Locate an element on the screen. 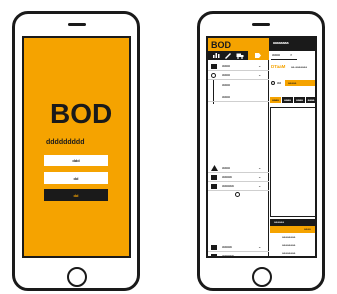 The image size is (337, 294). sidebar-item-1: aaaa ⌄ is located at coordinates (238, 75).